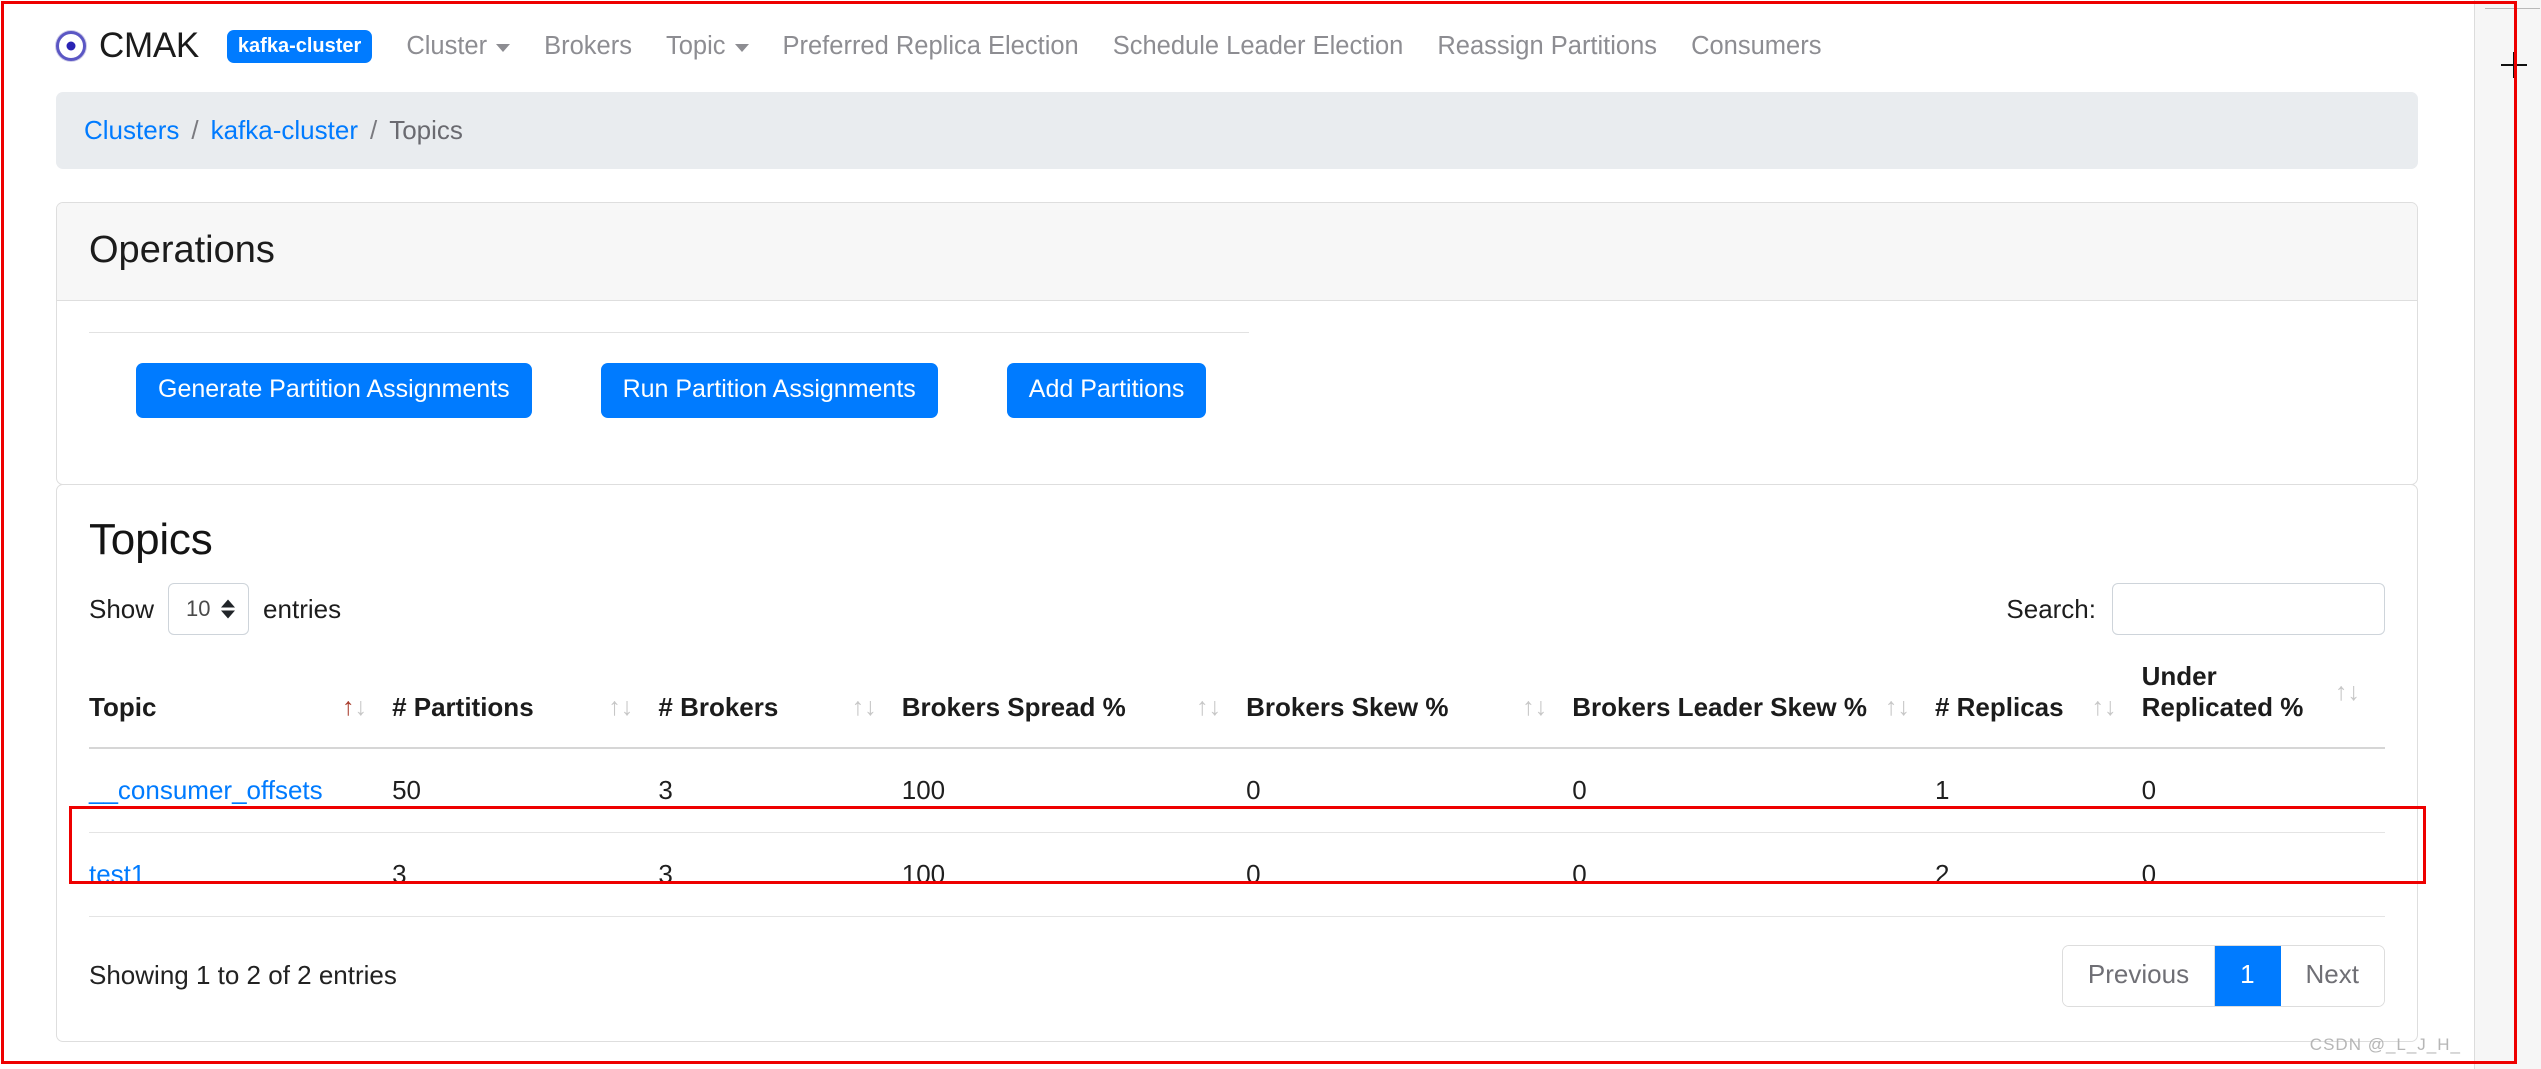 This screenshot has width=2541, height=1069. Describe the element at coordinates (525, 874) in the screenshot. I see `cell-partitions: 3` at that location.